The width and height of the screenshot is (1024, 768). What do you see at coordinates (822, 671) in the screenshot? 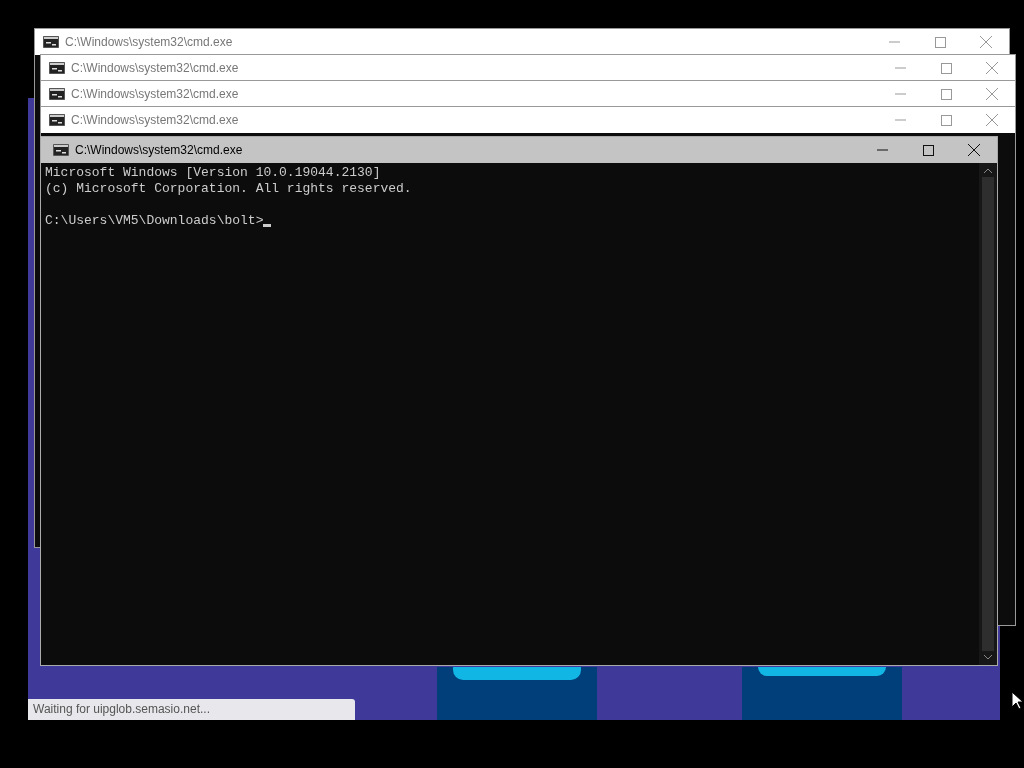
I see `promo-button` at bounding box center [822, 671].